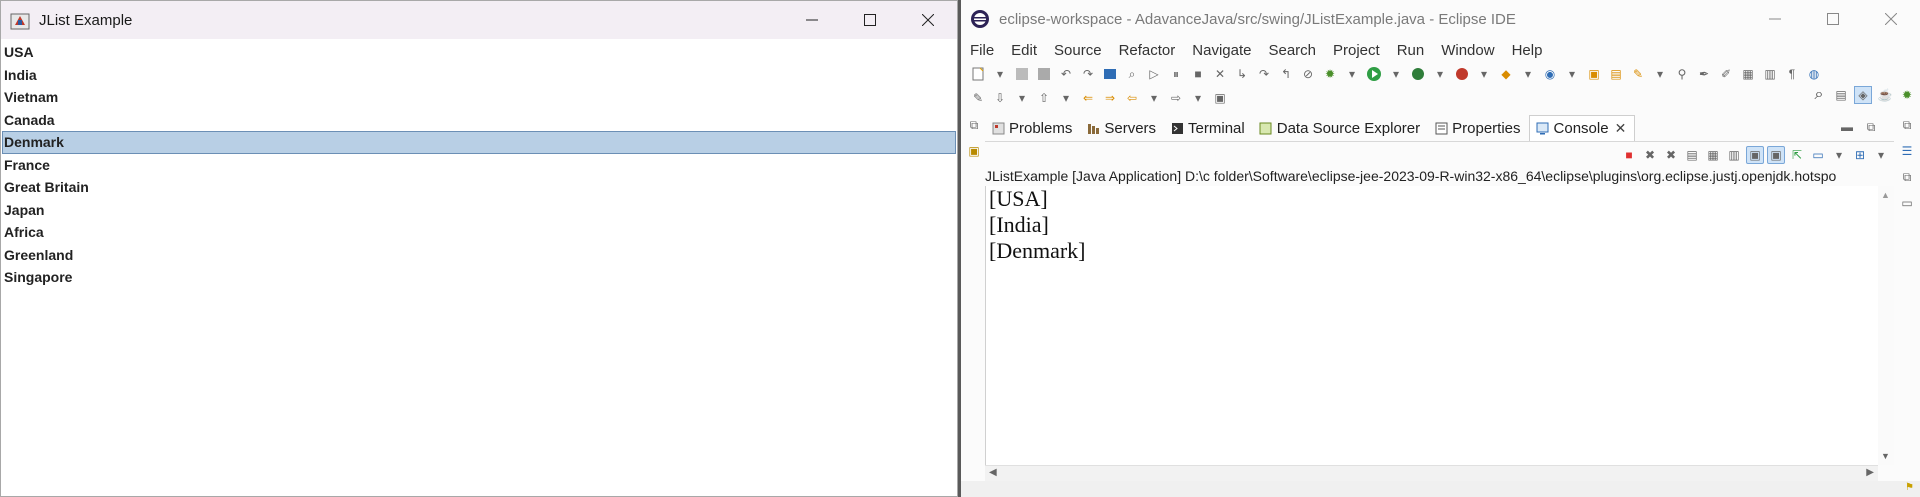 The width and height of the screenshot is (1920, 497). Describe the element at coordinates (1909, 487) in the screenshot. I see `notification-icon: ⚑` at that location.